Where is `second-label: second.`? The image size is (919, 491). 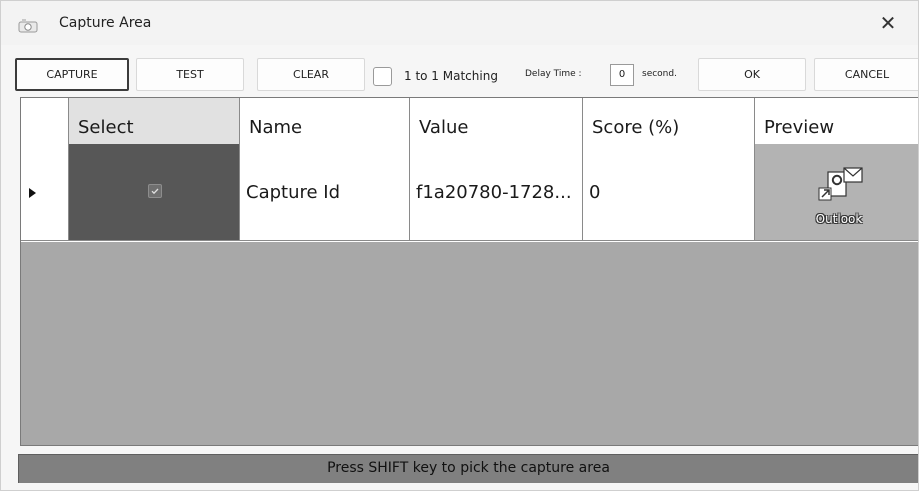 second-label: second. is located at coordinates (659, 74).